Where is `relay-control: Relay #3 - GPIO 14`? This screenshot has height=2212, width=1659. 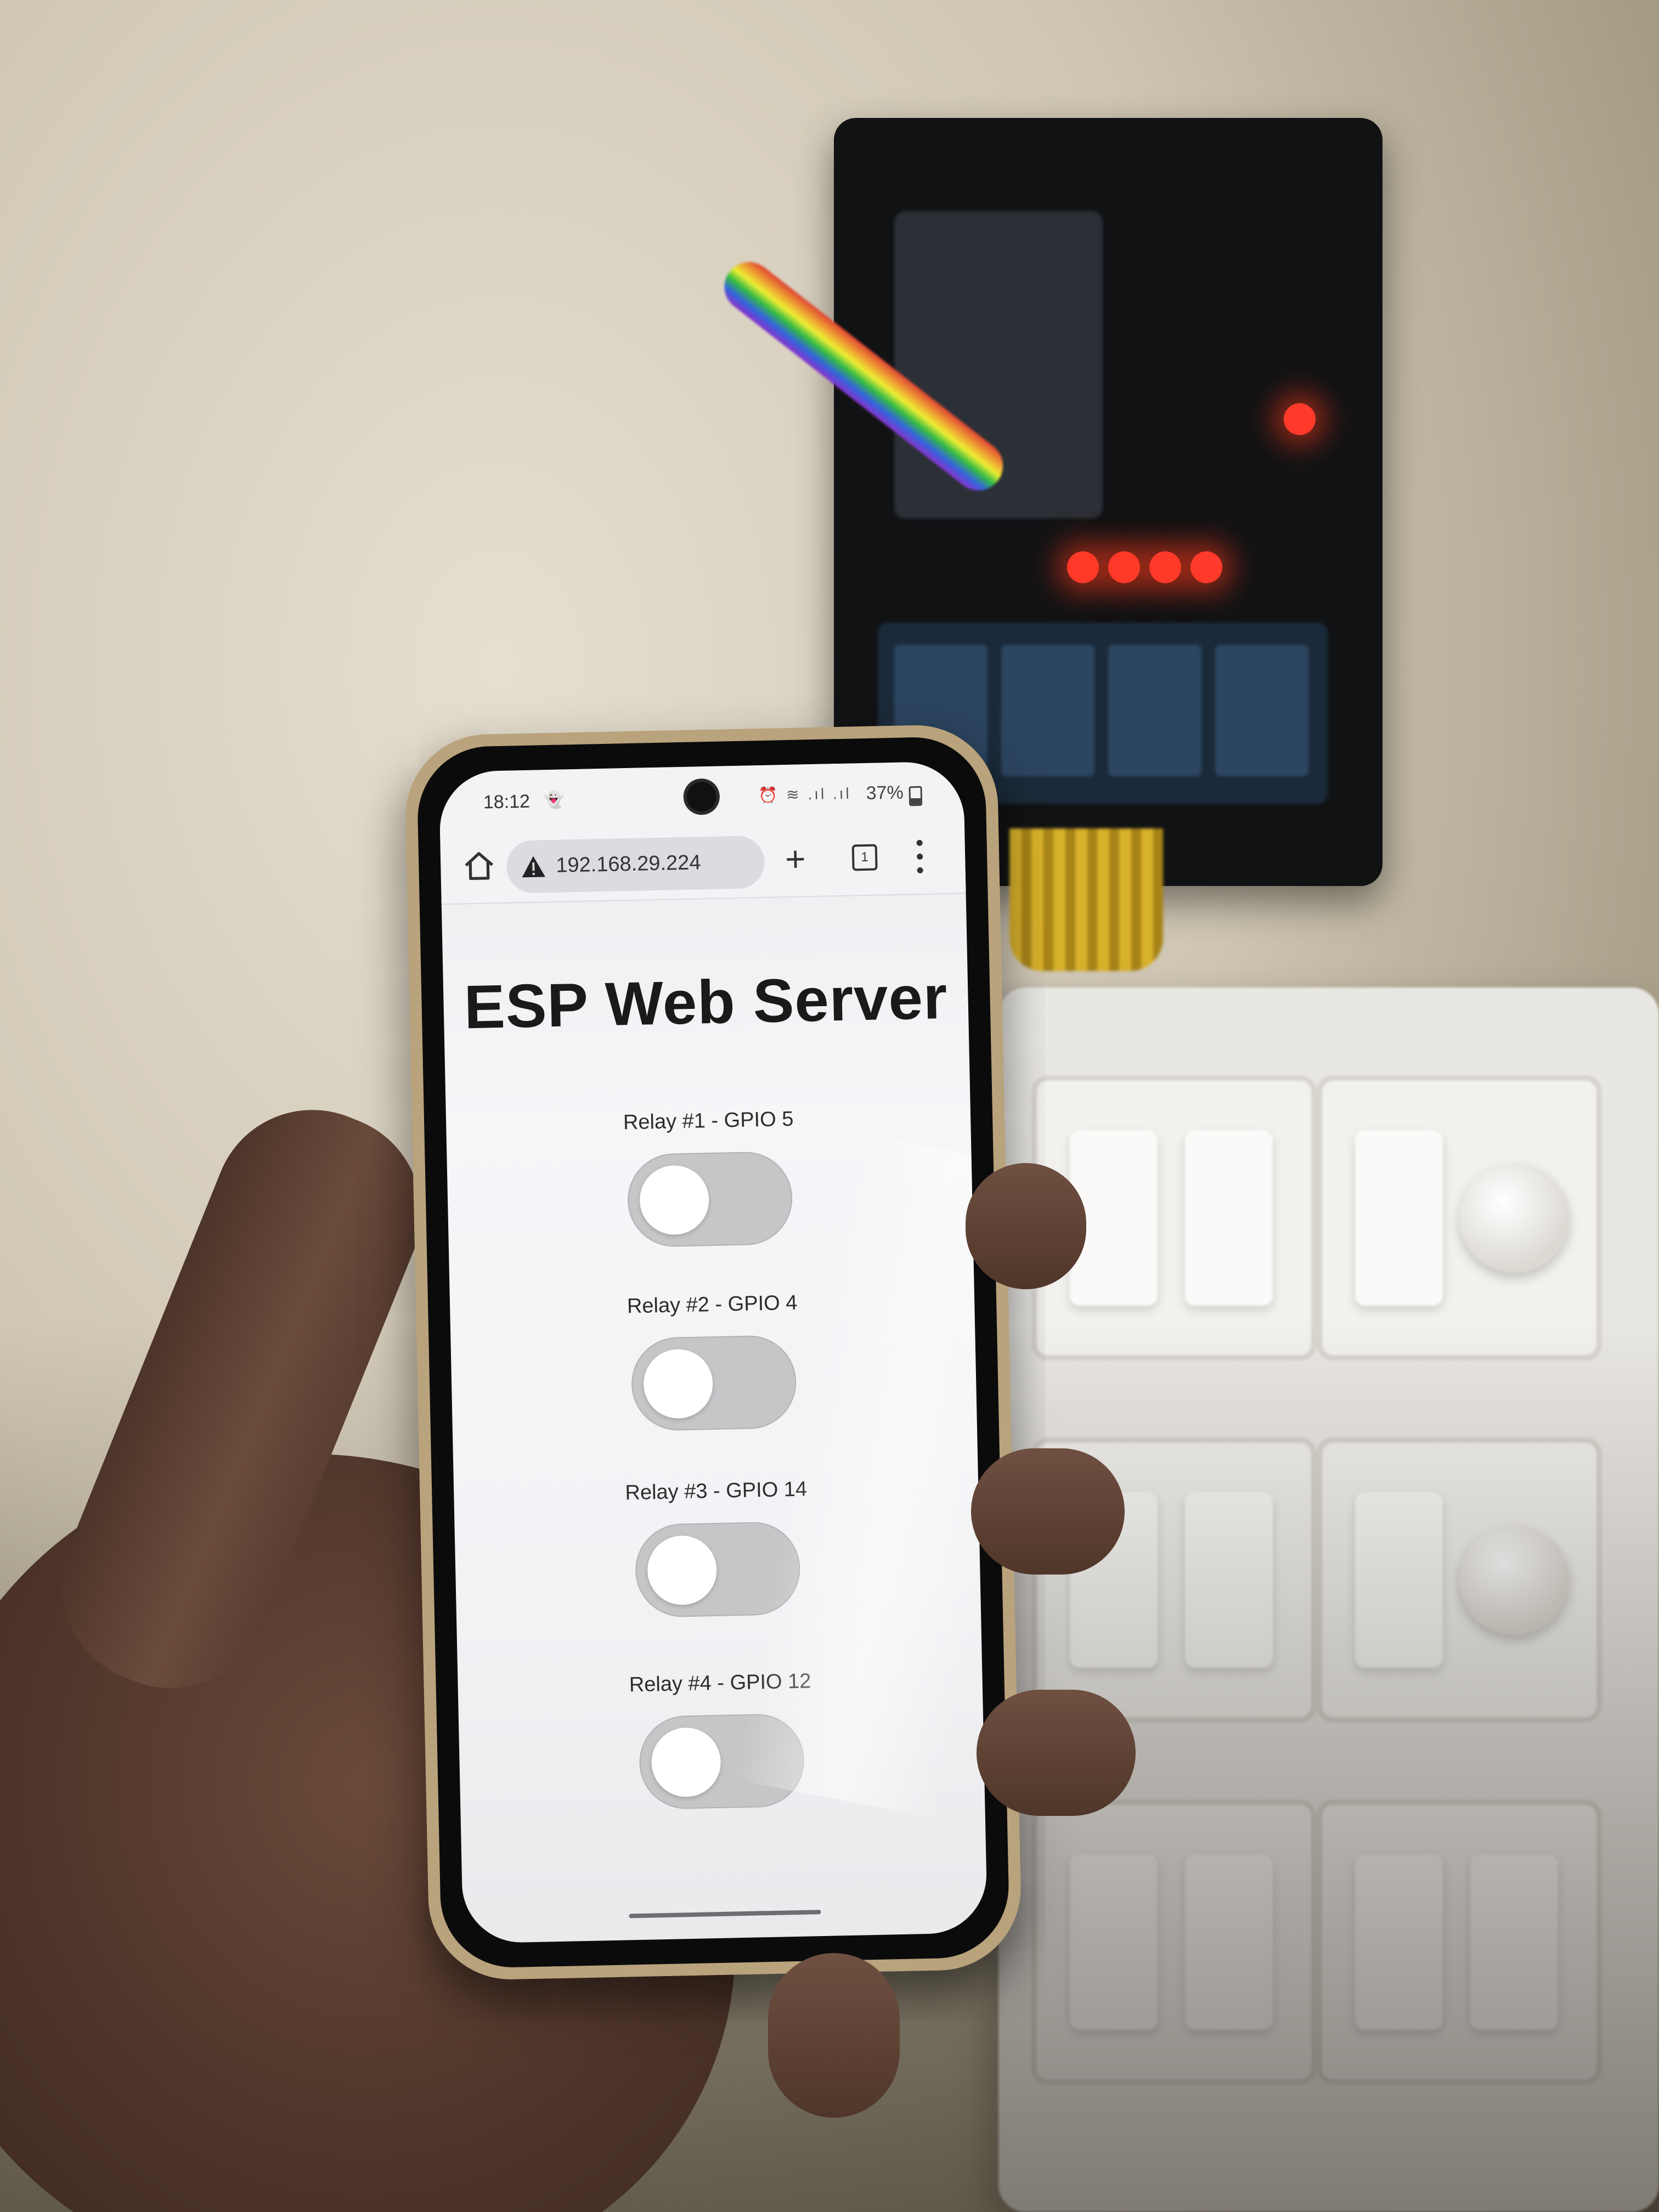
relay-control: Relay #3 - GPIO 14 is located at coordinates (718, 1548).